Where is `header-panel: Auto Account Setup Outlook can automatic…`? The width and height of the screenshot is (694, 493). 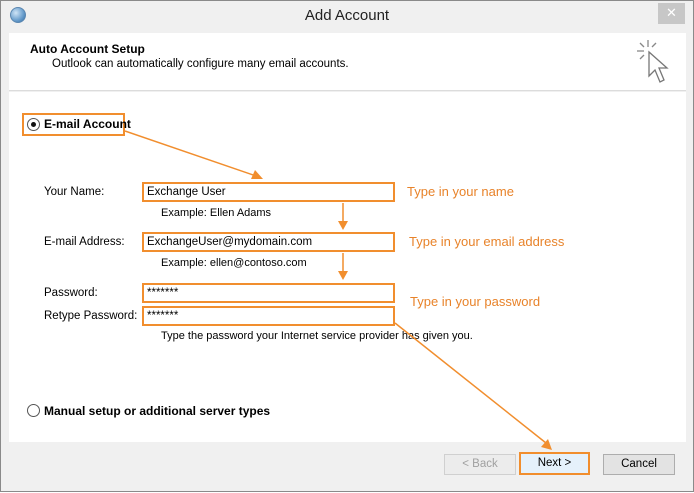
header-panel: Auto Account Setup Outlook can automatic… is located at coordinates (347, 62).